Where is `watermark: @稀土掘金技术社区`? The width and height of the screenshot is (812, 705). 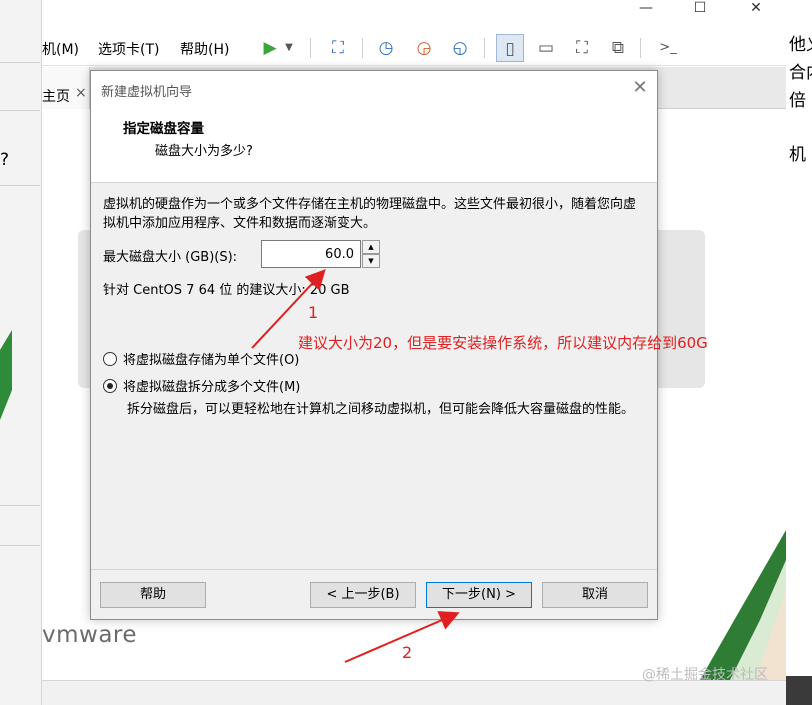 watermark: @稀土掘金技术社区 is located at coordinates (705, 675).